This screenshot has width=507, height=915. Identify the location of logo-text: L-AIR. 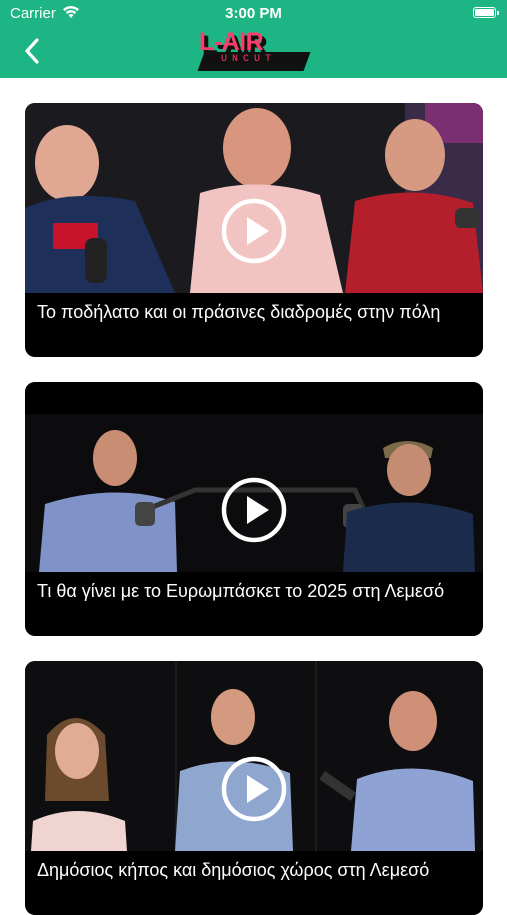
(231, 42).